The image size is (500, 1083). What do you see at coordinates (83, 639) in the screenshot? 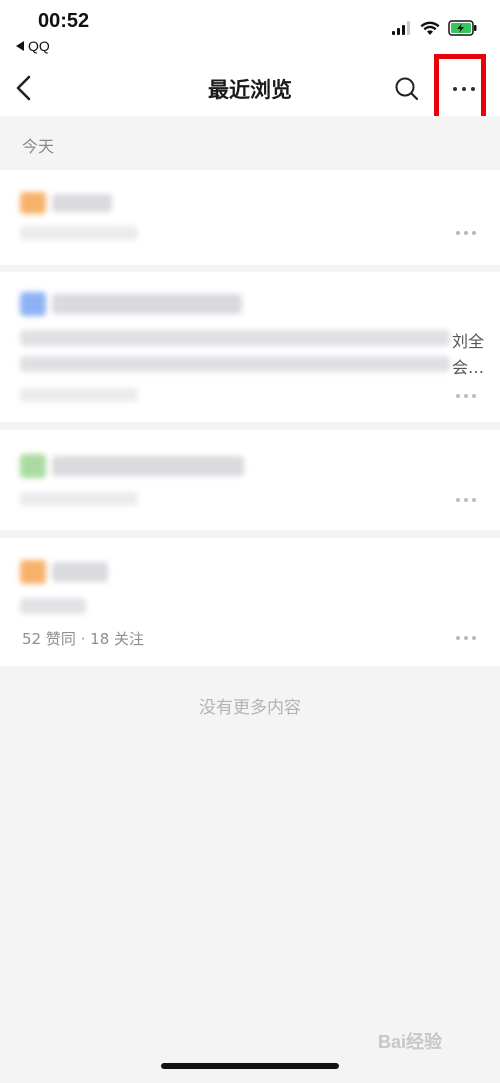
I see `item-stats: 52 赞同 · 18 关注` at bounding box center [83, 639].